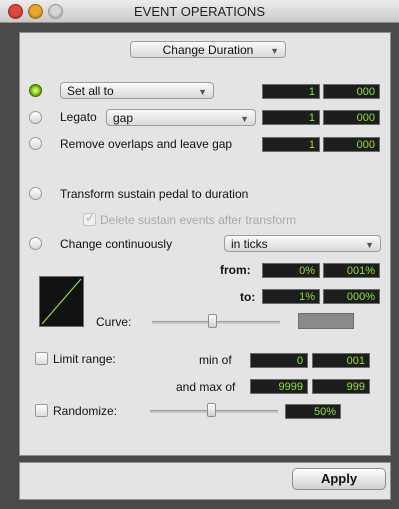 The height and width of the screenshot is (509, 399). Describe the element at coordinates (85, 411) in the screenshot. I see `randomize-label: Randomize:` at that location.